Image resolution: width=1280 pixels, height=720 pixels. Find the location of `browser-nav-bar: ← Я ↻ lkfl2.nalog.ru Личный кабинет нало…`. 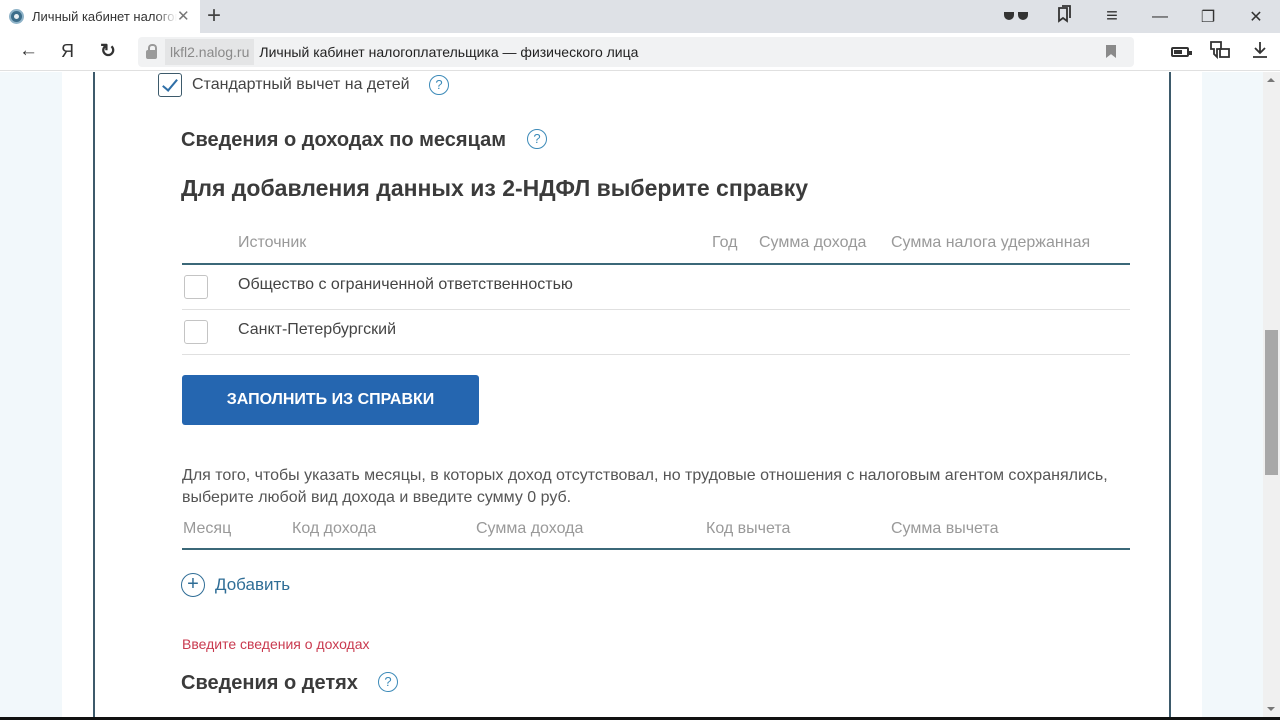

browser-nav-bar: ← Я ↻ lkfl2.nalog.ru Личный кабинет нало… is located at coordinates (640, 52).